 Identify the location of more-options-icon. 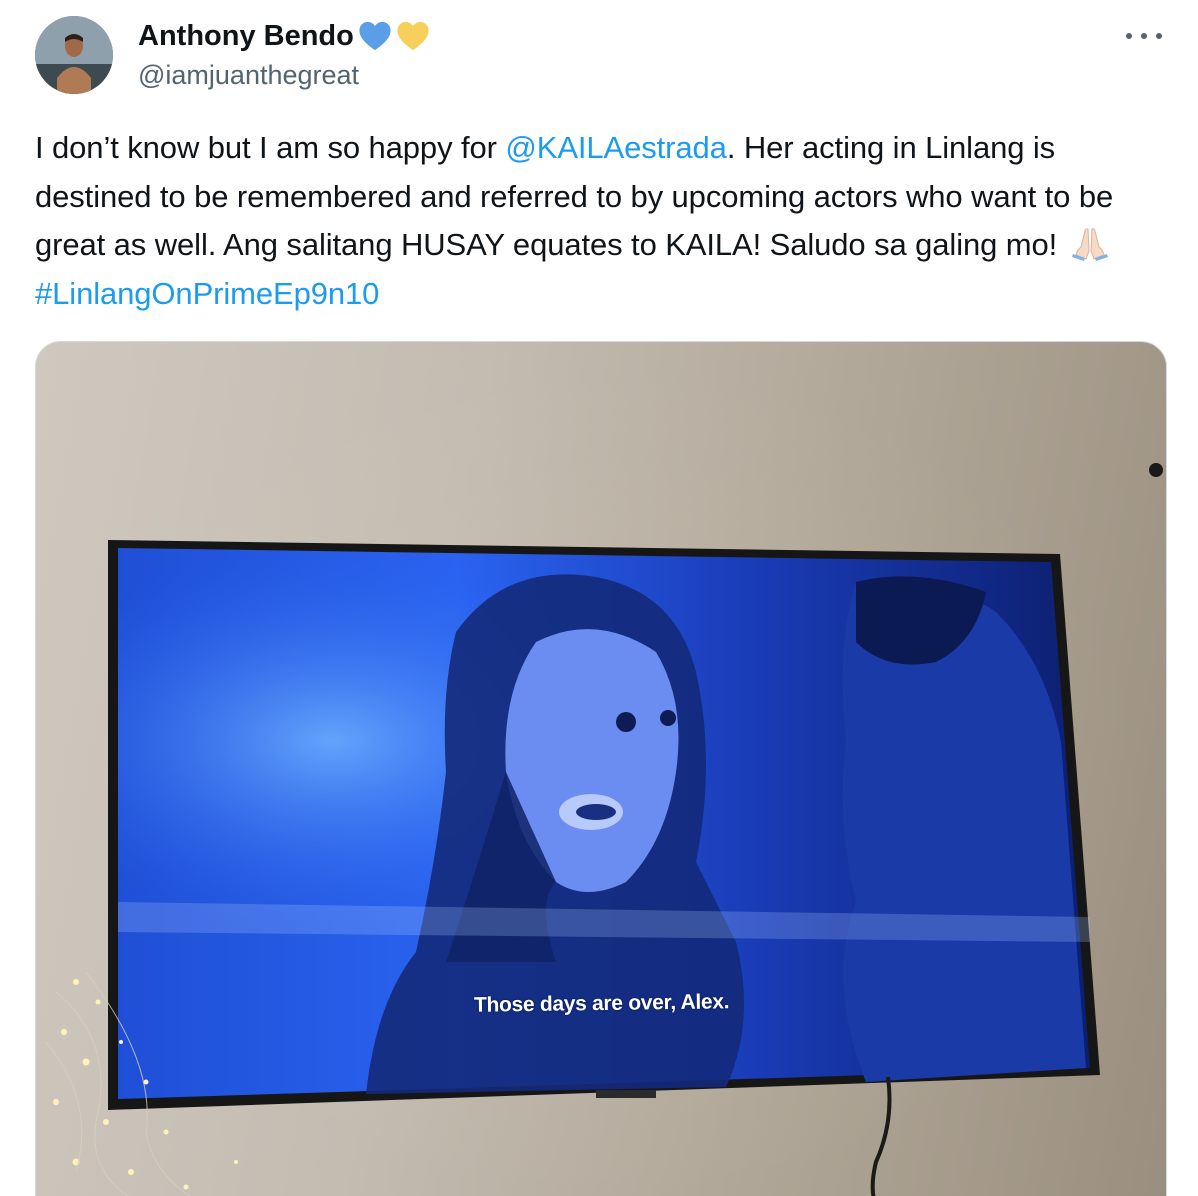
(1144, 36).